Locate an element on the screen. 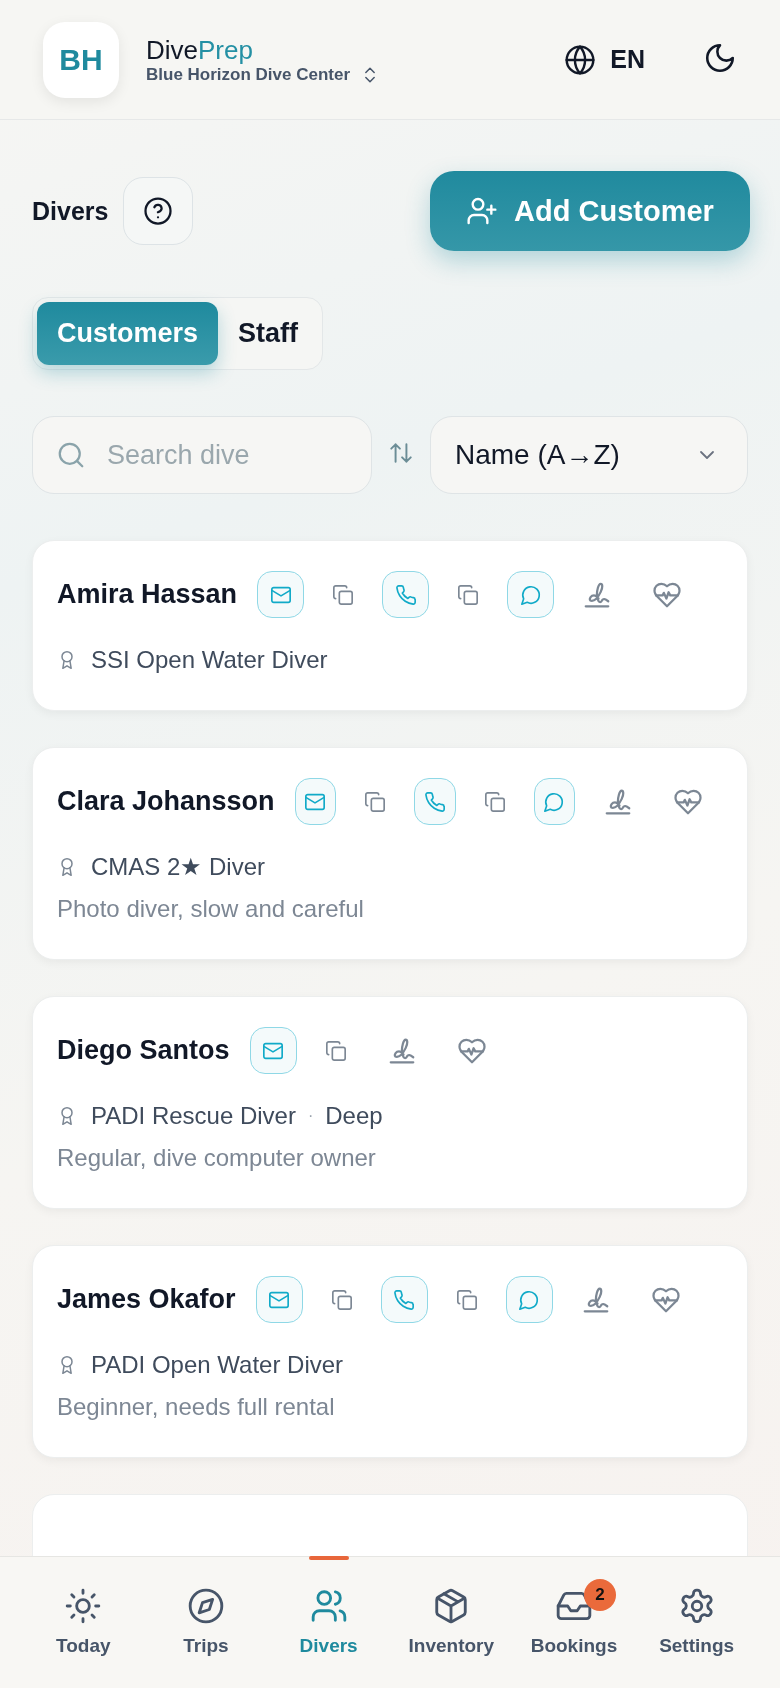 This screenshot has height=1688, width=780. help-button is located at coordinates (158, 211).